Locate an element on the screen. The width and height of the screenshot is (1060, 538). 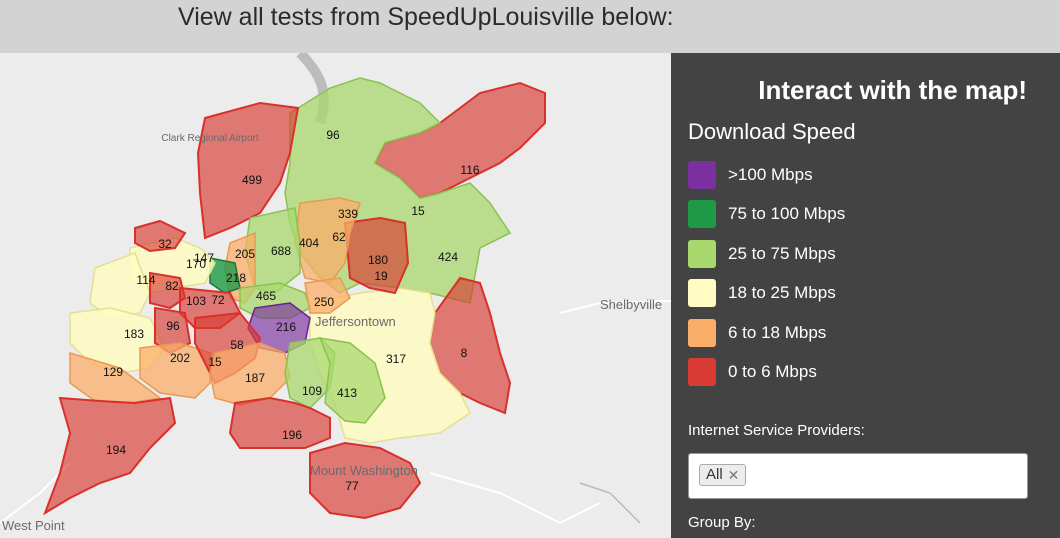
place-west-point: West Point is located at coordinates (33, 525).